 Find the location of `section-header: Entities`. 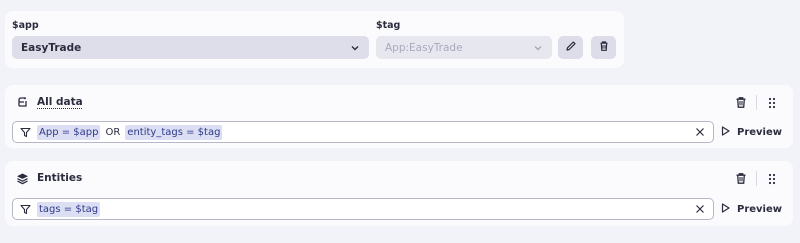

section-header: Entities is located at coordinates (48, 178).